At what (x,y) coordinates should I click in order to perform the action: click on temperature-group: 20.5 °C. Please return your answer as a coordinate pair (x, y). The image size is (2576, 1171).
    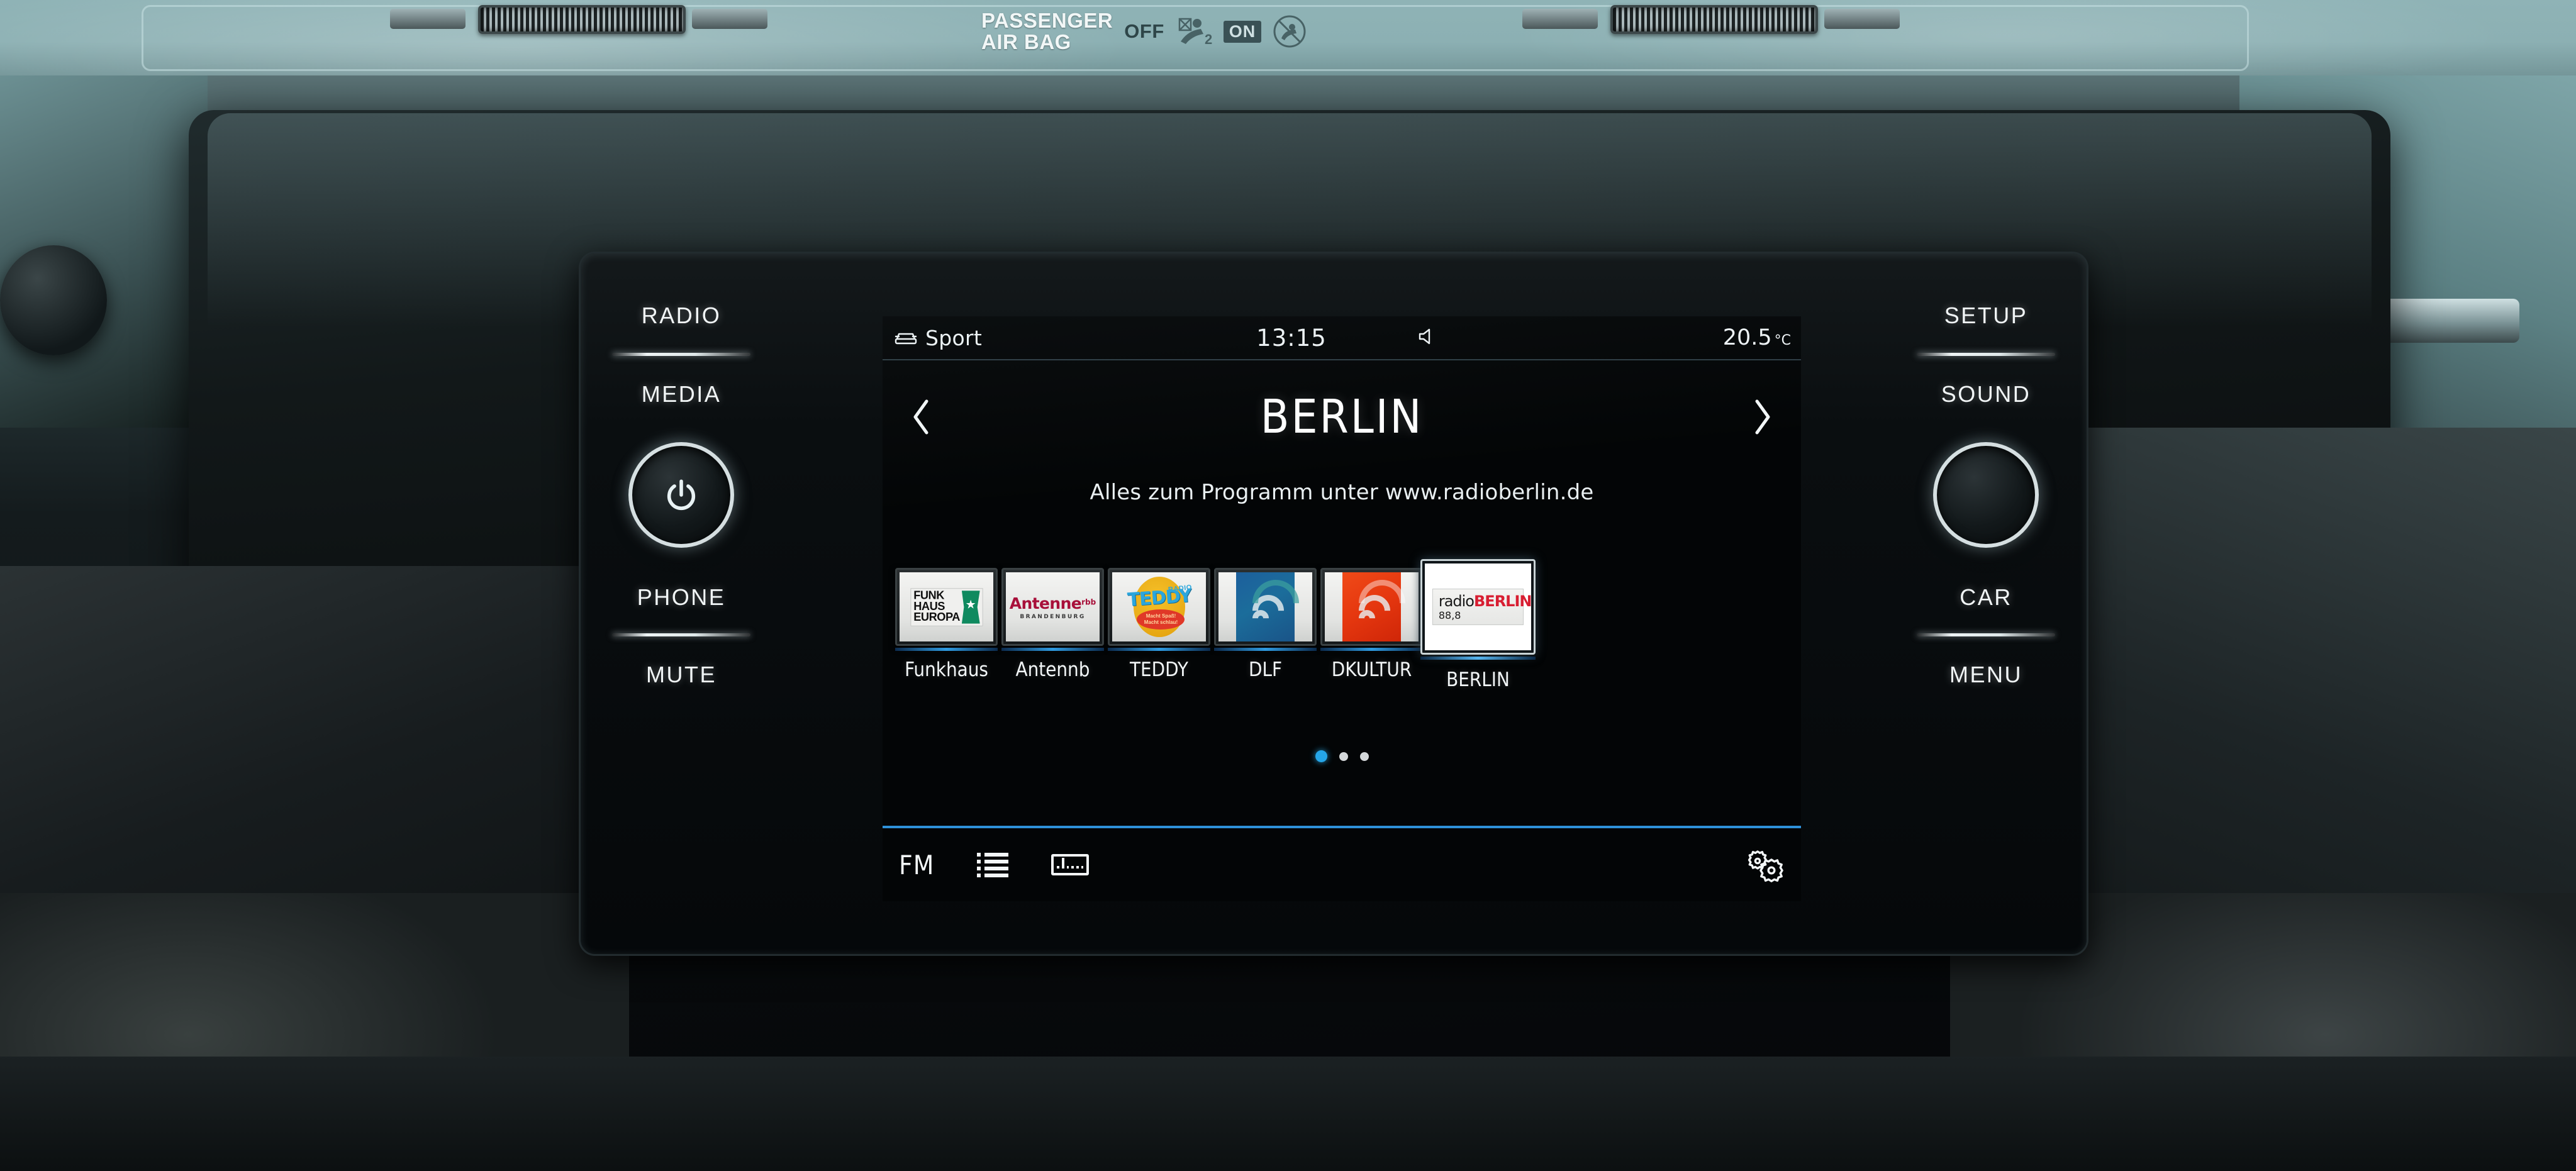
    Looking at the image, I should click on (1757, 338).